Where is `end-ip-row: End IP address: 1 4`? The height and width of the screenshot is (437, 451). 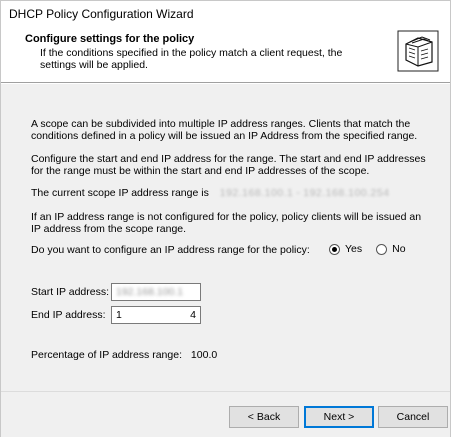 end-ip-row: End IP address: 1 4 is located at coordinates (116, 315).